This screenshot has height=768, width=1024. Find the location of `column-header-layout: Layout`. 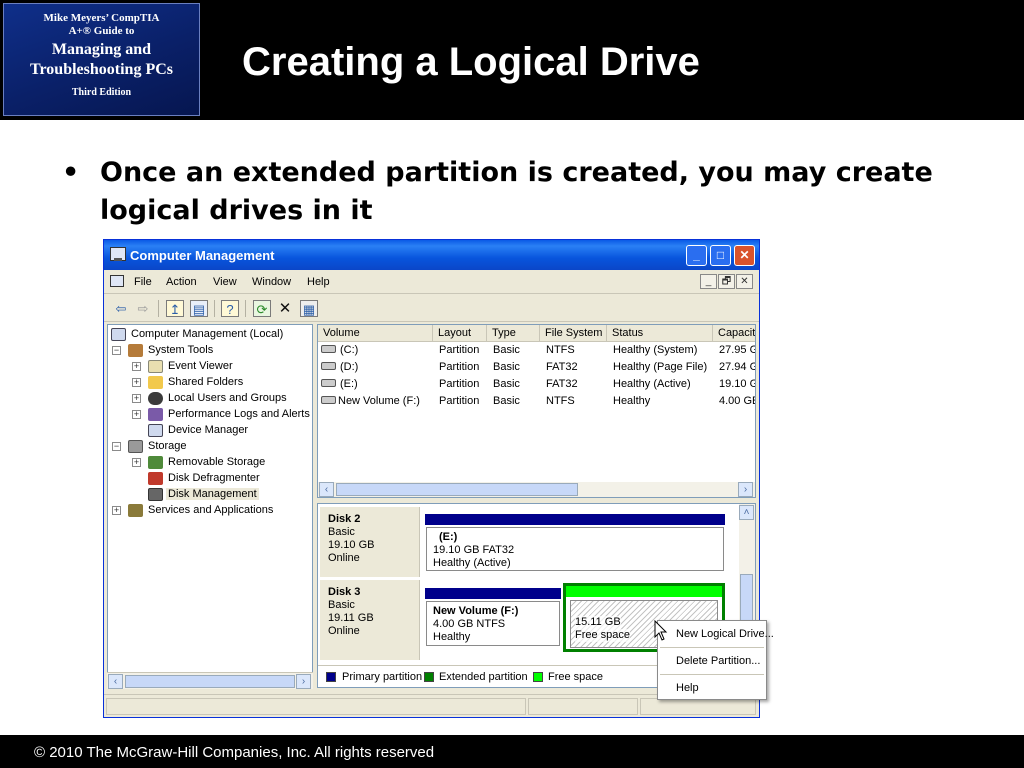

column-header-layout: Layout is located at coordinates (460, 333).